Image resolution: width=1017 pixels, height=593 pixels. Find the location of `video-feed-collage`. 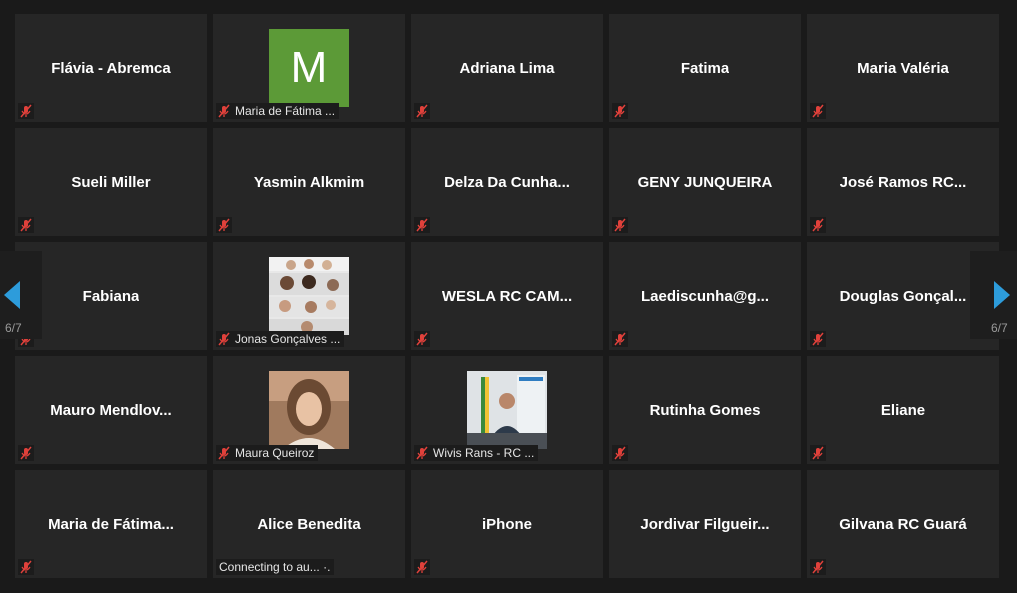

video-feed-collage is located at coordinates (309, 296).